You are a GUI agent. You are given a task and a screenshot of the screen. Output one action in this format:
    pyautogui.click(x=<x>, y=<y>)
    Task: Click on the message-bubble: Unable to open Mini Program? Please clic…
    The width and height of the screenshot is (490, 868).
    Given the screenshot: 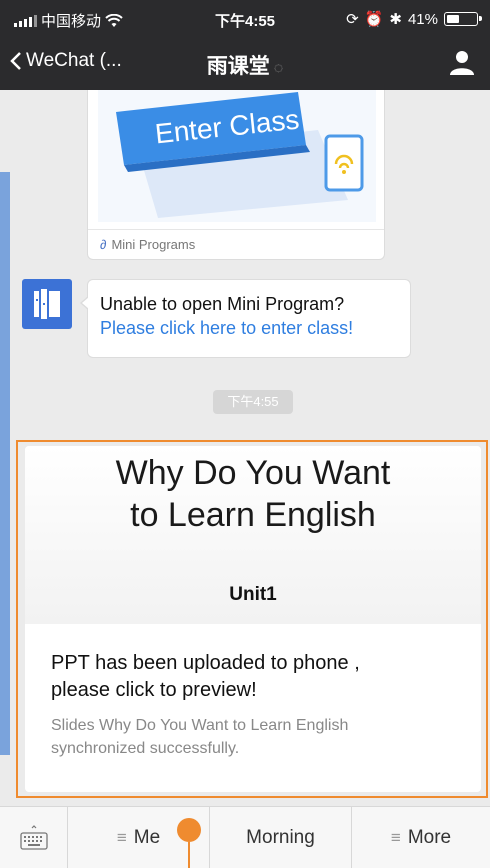 What is the action you would take?
    pyautogui.click(x=245, y=318)
    